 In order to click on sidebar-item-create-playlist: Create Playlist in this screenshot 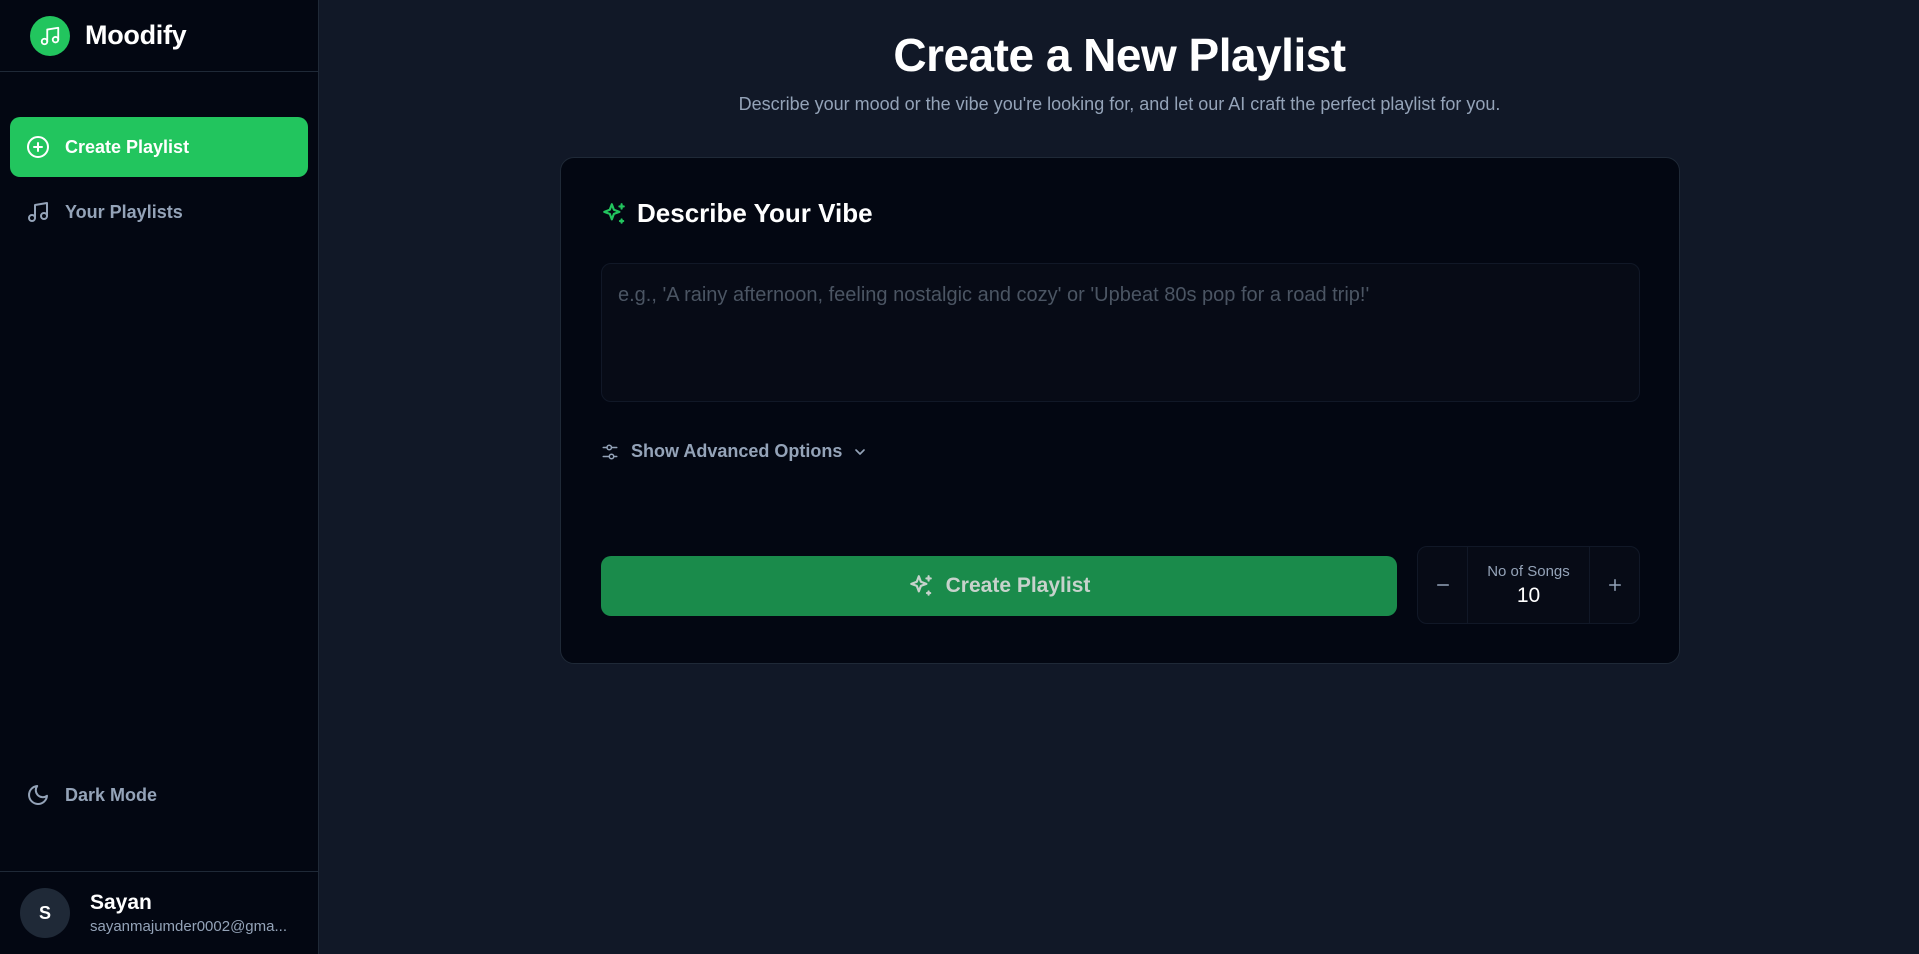, I will do `click(159, 147)`.